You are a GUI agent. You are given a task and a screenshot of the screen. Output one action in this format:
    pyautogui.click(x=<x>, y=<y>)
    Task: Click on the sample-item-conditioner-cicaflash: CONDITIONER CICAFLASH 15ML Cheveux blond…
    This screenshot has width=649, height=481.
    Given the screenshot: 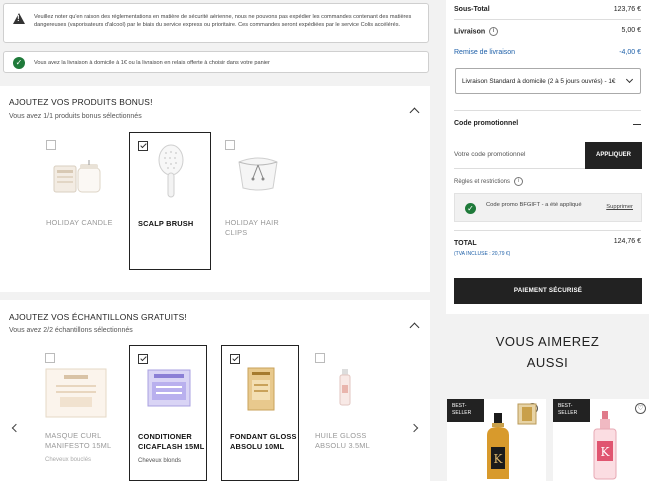 What is the action you would take?
    pyautogui.click(x=168, y=413)
    